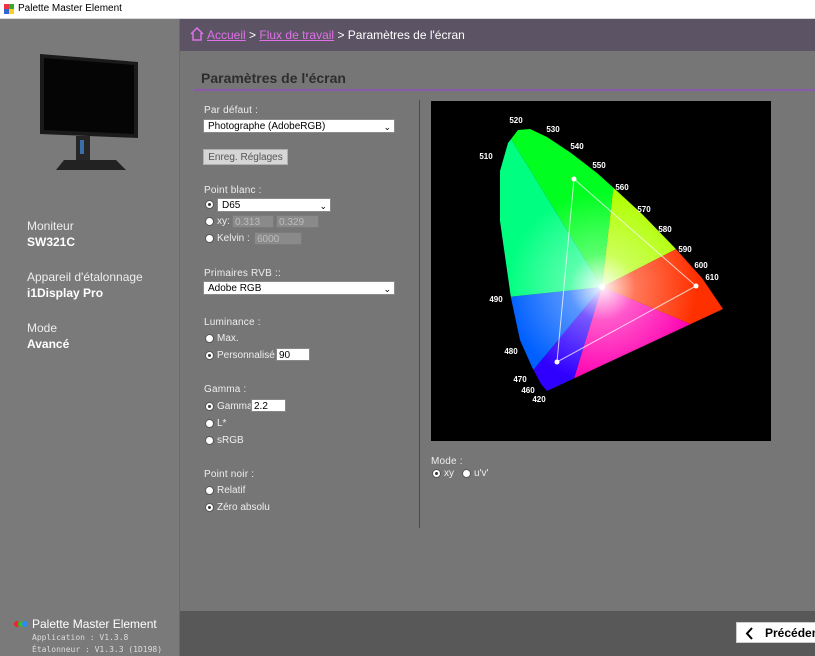 The image size is (815, 656). Describe the element at coordinates (85, 277) in the screenshot. I see `device-label: Appareil d'étalonnage` at that location.